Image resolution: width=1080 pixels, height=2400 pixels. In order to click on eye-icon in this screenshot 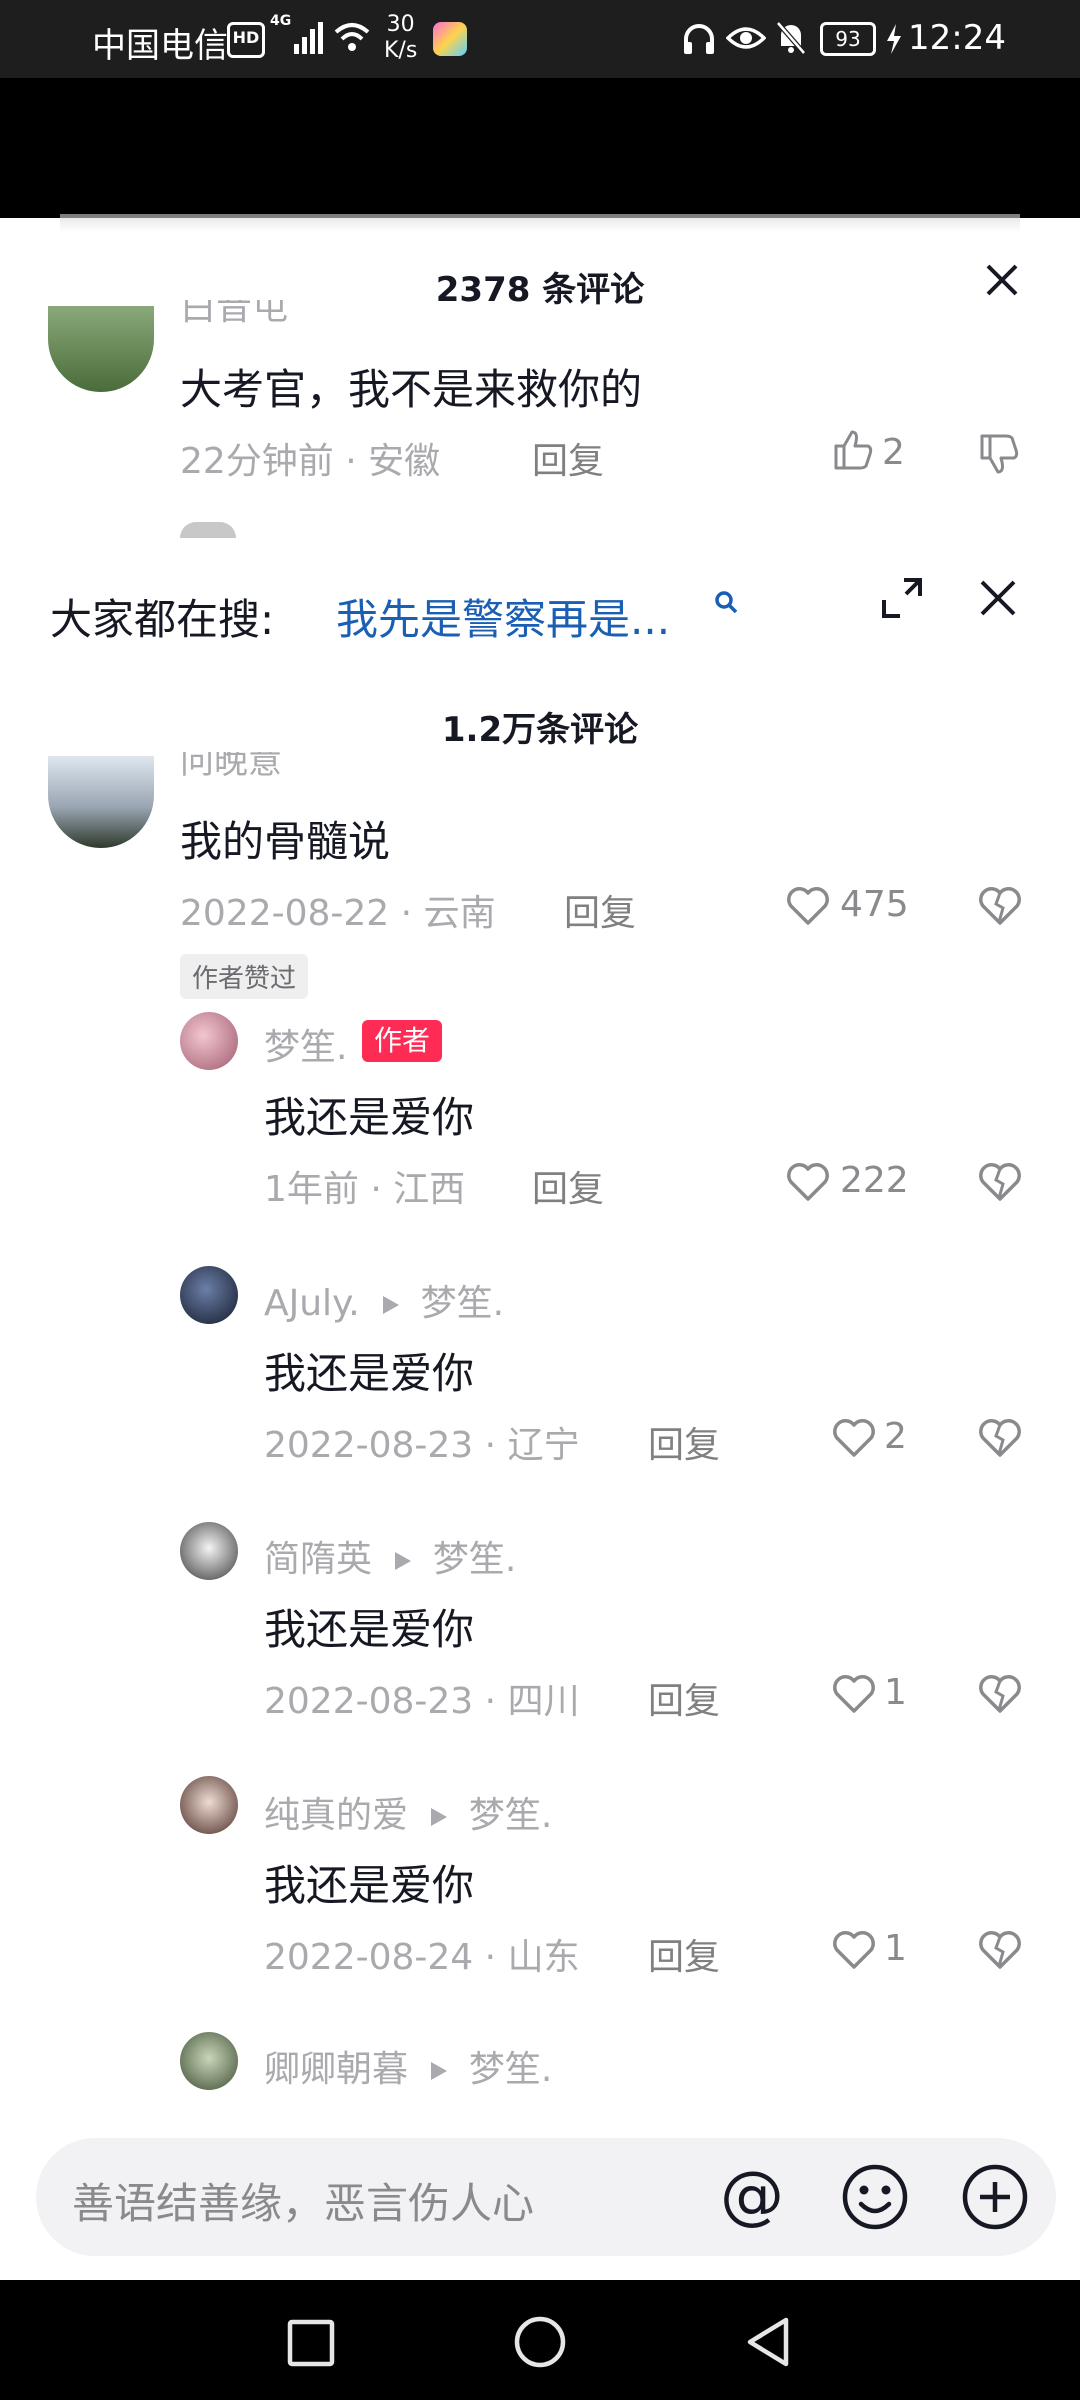, I will do `click(746, 38)`.